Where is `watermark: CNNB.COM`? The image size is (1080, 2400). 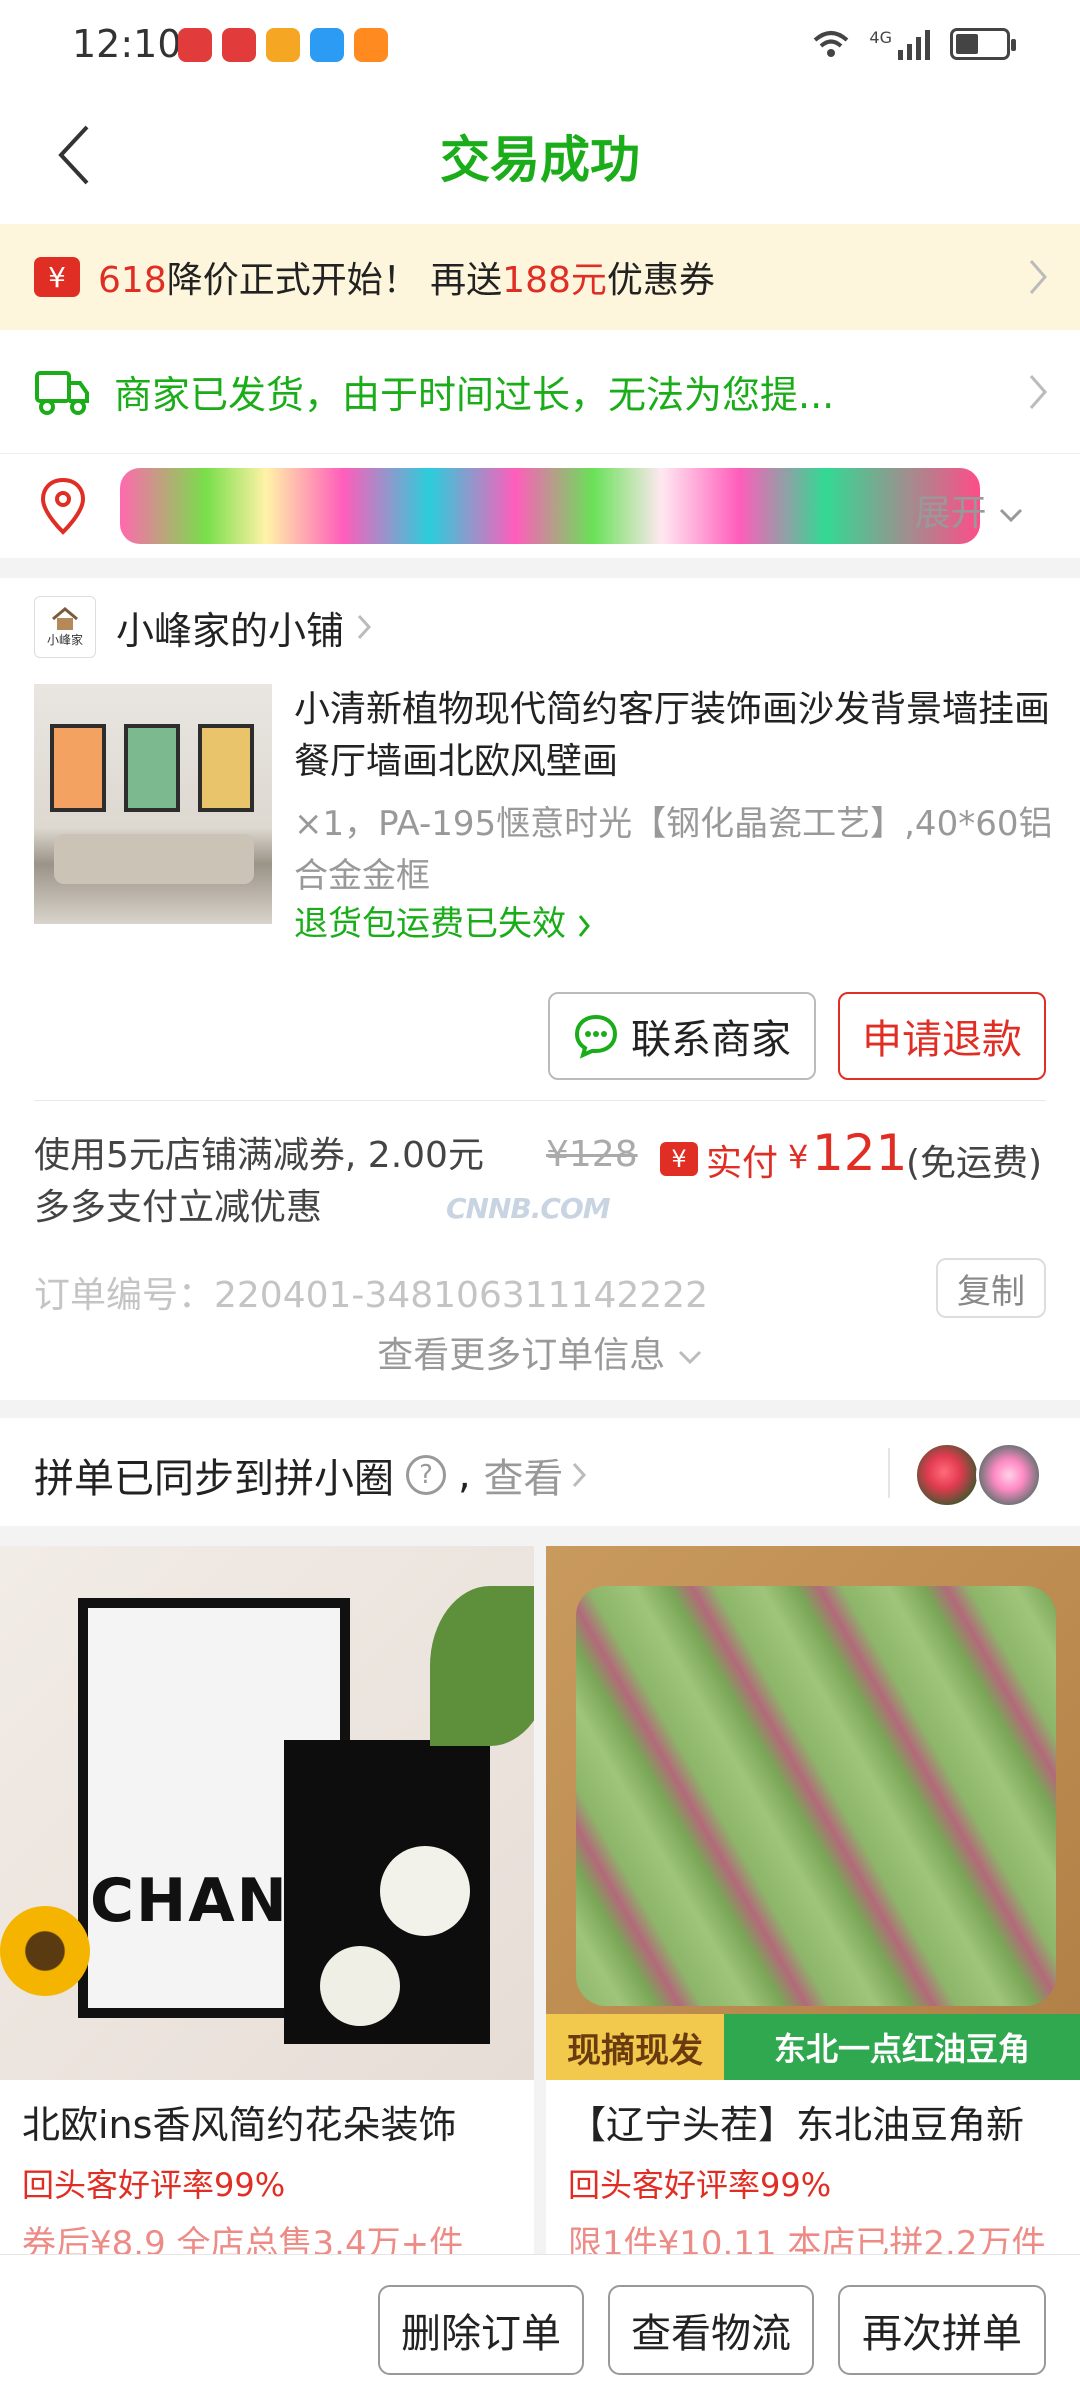
watermark: CNNB.COM is located at coordinates (528, 1208).